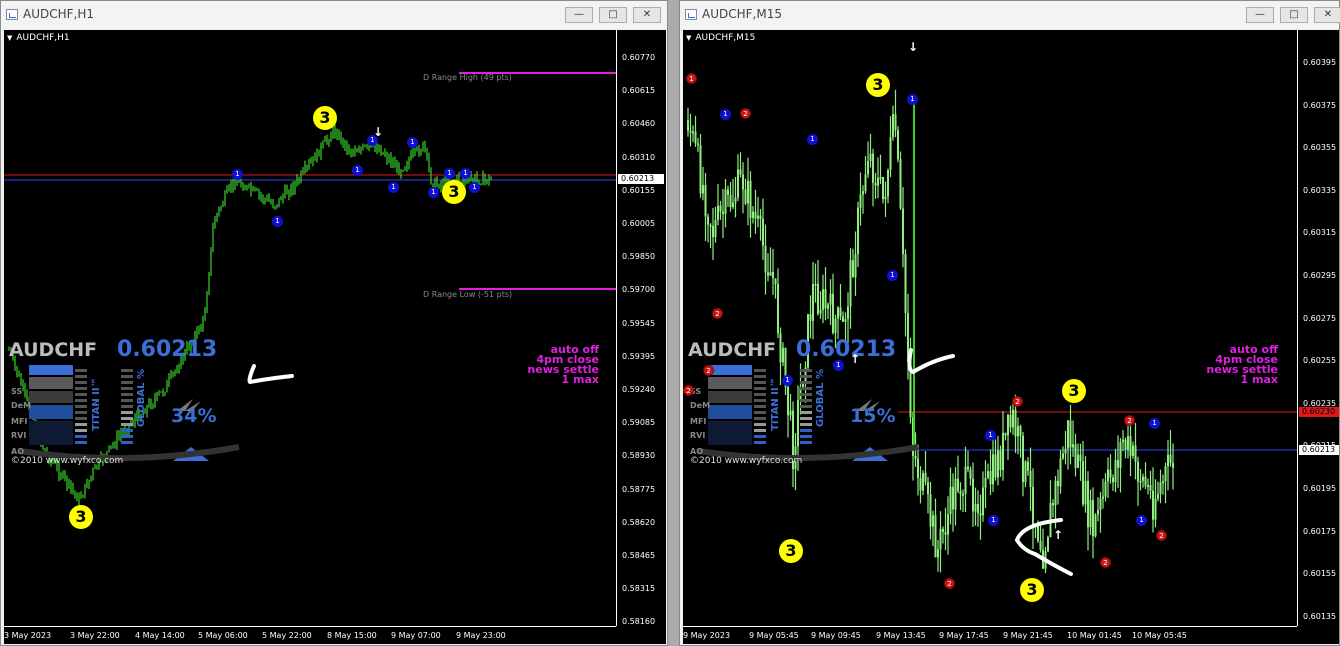 The height and width of the screenshot is (646, 1340). I want to click on window-titlebar: AUDCHF,H1 — □ ✕, so click(334, 15).